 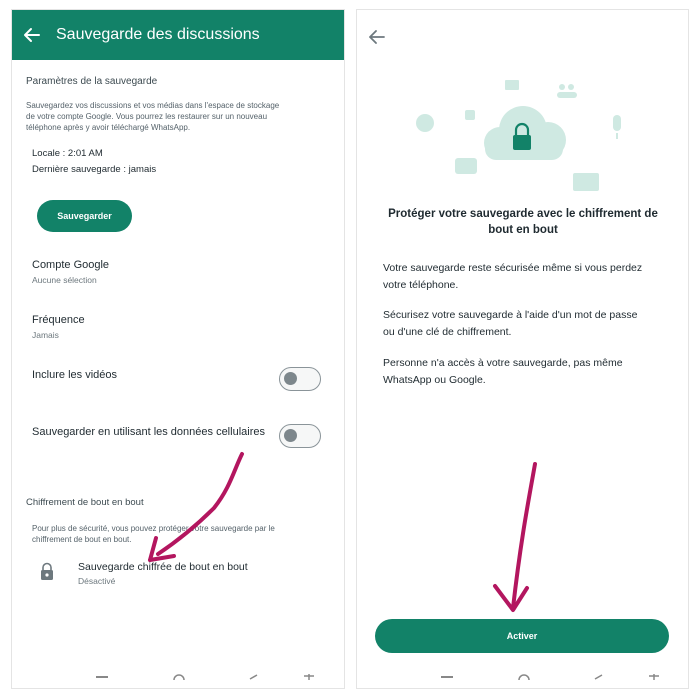 What do you see at coordinates (523, 230) in the screenshot?
I see `heading-line-2: bout en bout` at bounding box center [523, 230].